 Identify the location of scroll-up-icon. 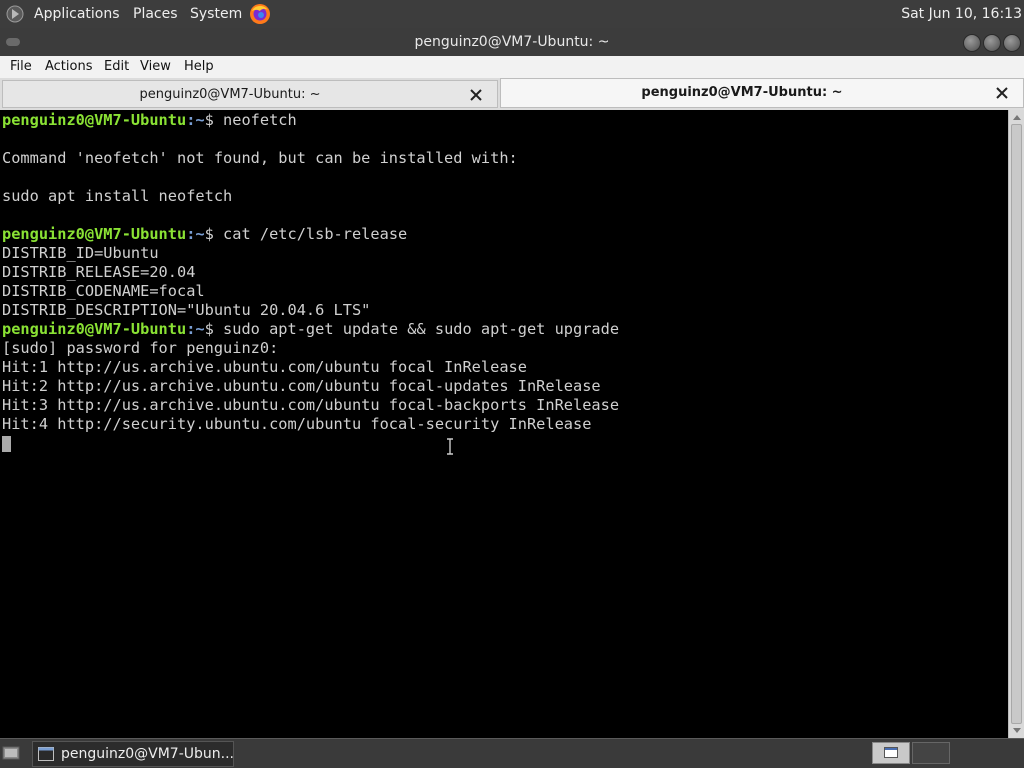
(1017, 117).